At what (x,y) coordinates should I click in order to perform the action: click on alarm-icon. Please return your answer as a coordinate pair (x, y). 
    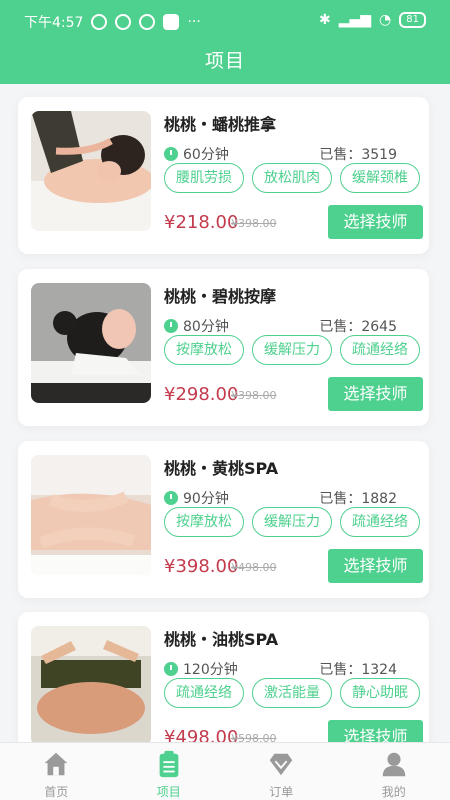
    Looking at the image, I should click on (99, 22).